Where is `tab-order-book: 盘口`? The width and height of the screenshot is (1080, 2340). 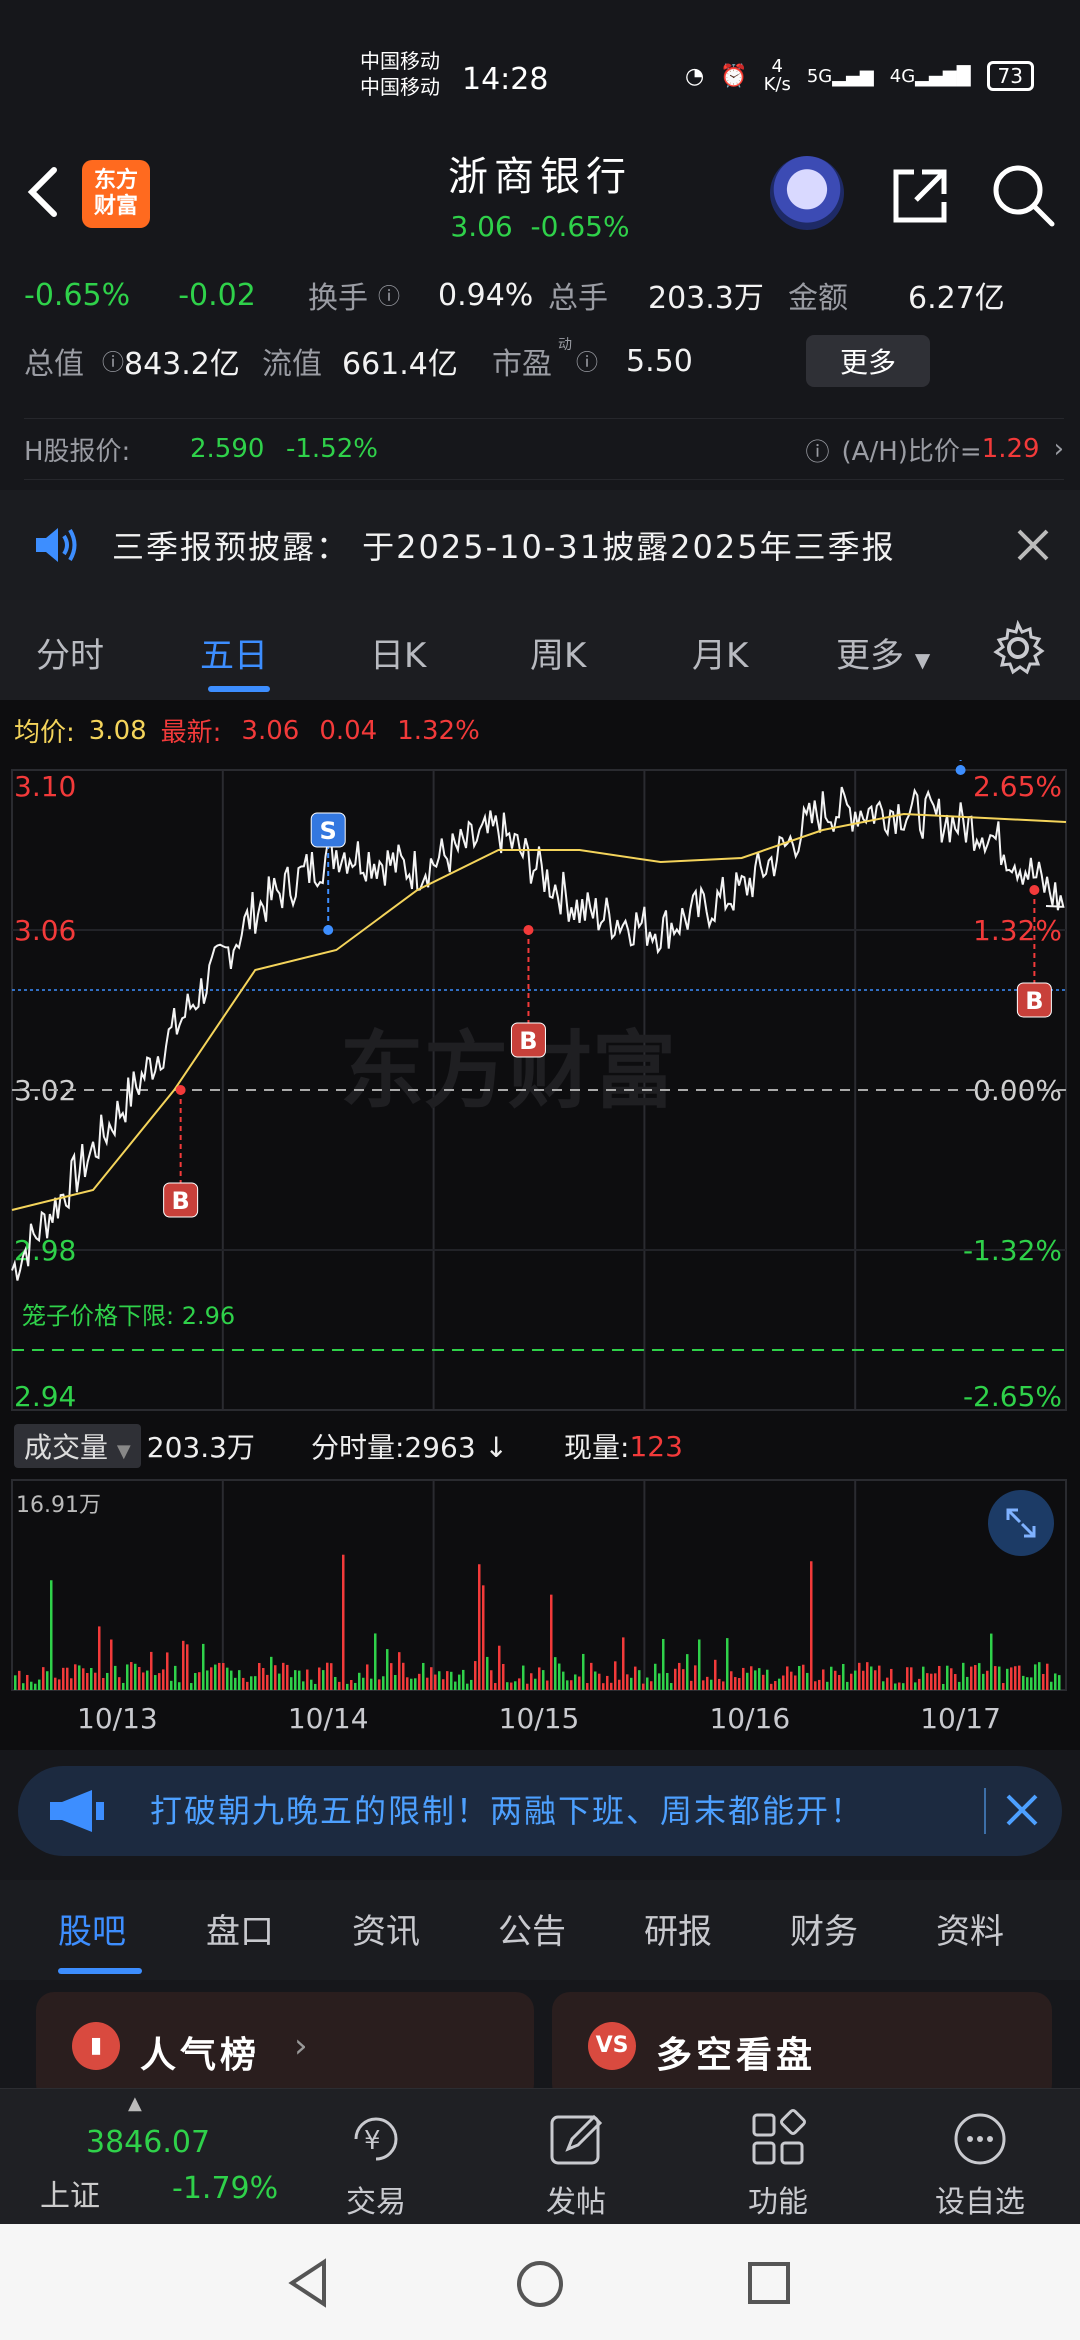
tab-order-book: 盘口 is located at coordinates (240, 1928).